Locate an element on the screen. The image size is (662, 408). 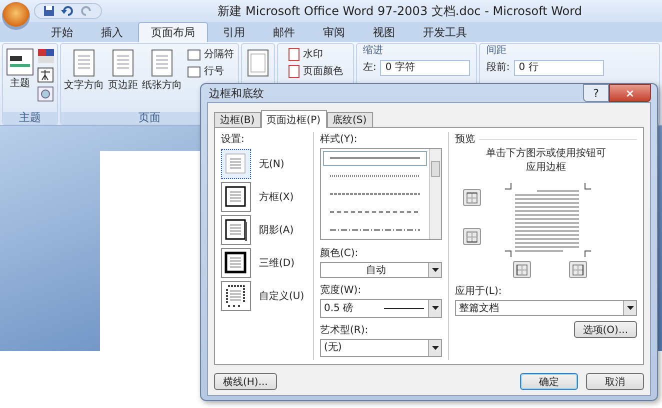
setting-label: 方框(X) is located at coordinates (276, 197).